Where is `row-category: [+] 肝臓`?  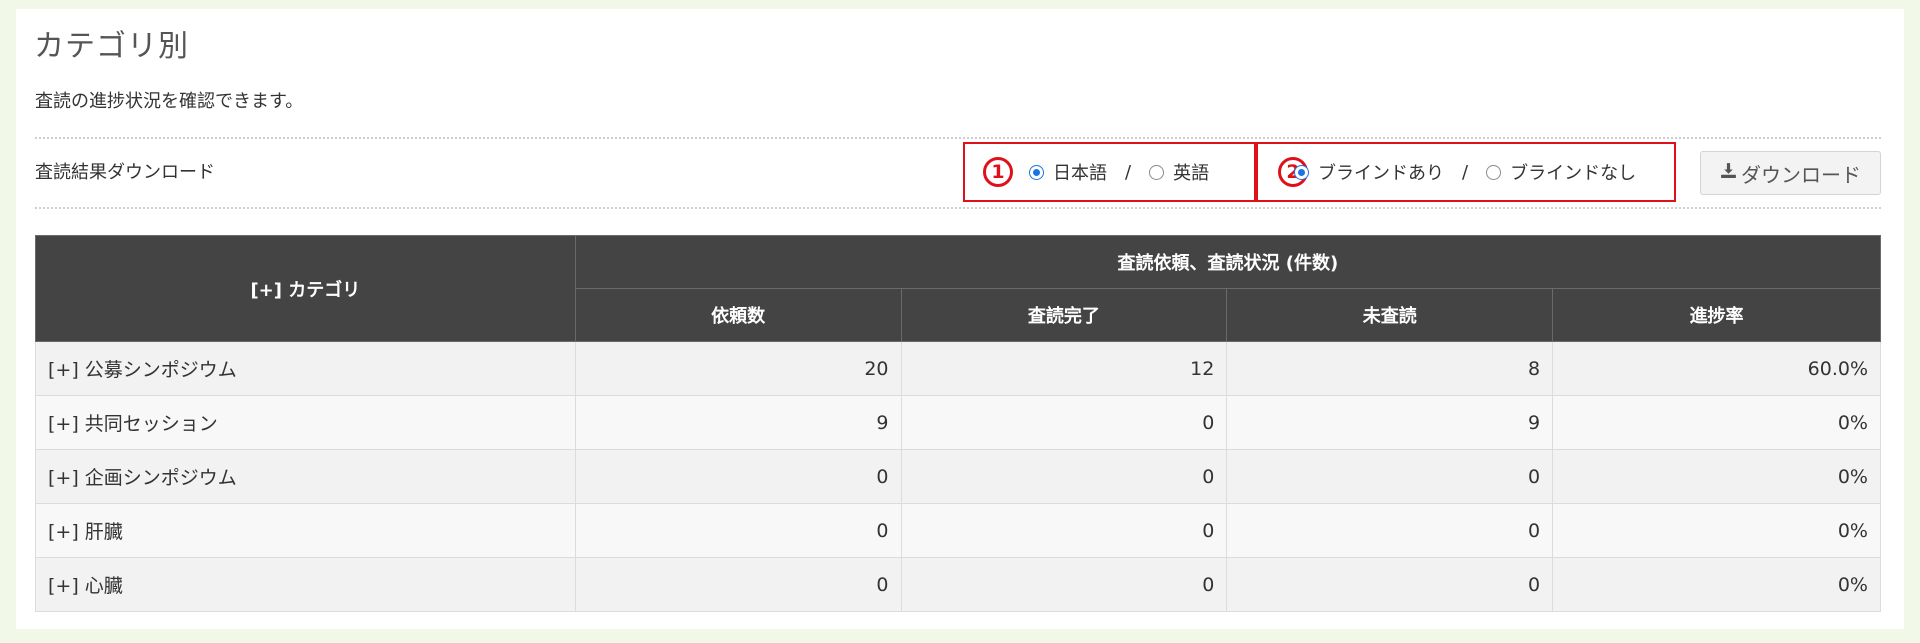
row-category: [+] 肝臓 is located at coordinates (305, 530).